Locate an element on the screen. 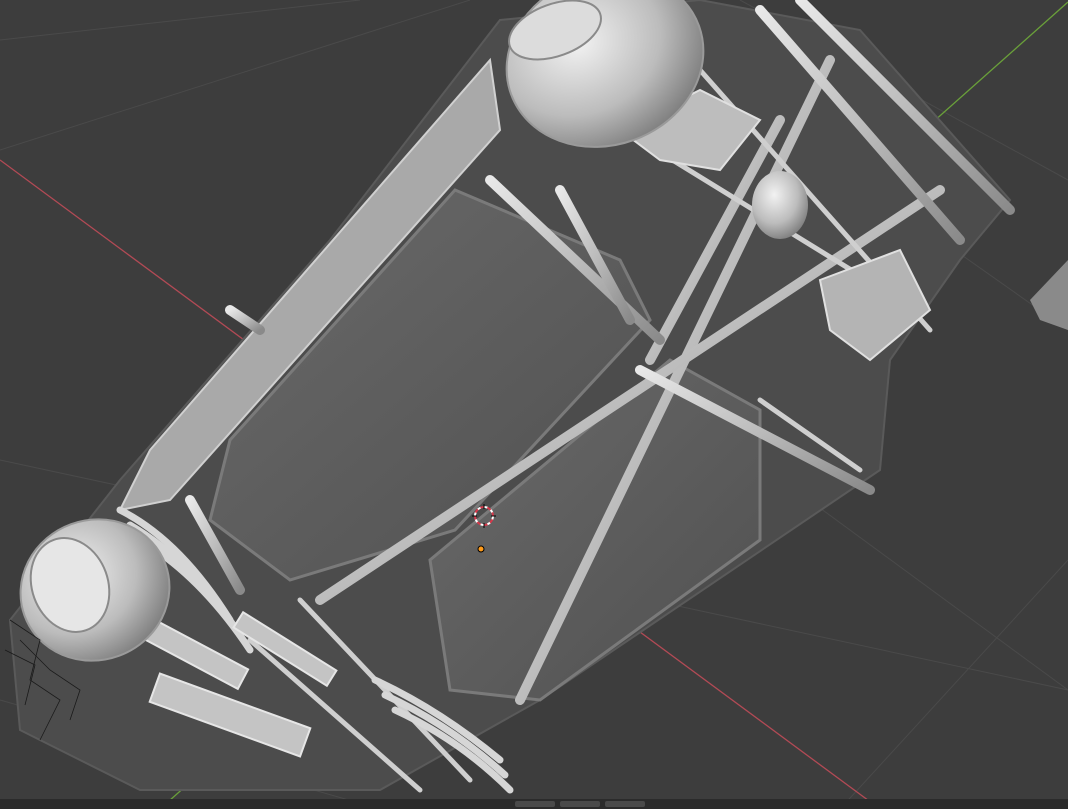 The height and width of the screenshot is (809, 1068). viewport-bottom-strip is located at coordinates (534, 804).